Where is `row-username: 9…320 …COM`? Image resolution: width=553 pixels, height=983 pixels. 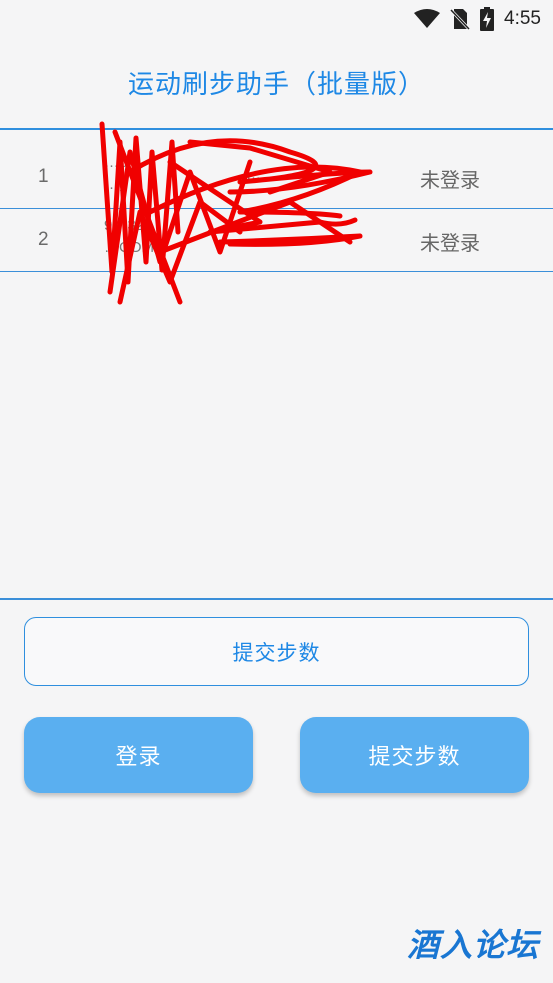 row-username: 9…320 …COM is located at coordinates (129, 237).